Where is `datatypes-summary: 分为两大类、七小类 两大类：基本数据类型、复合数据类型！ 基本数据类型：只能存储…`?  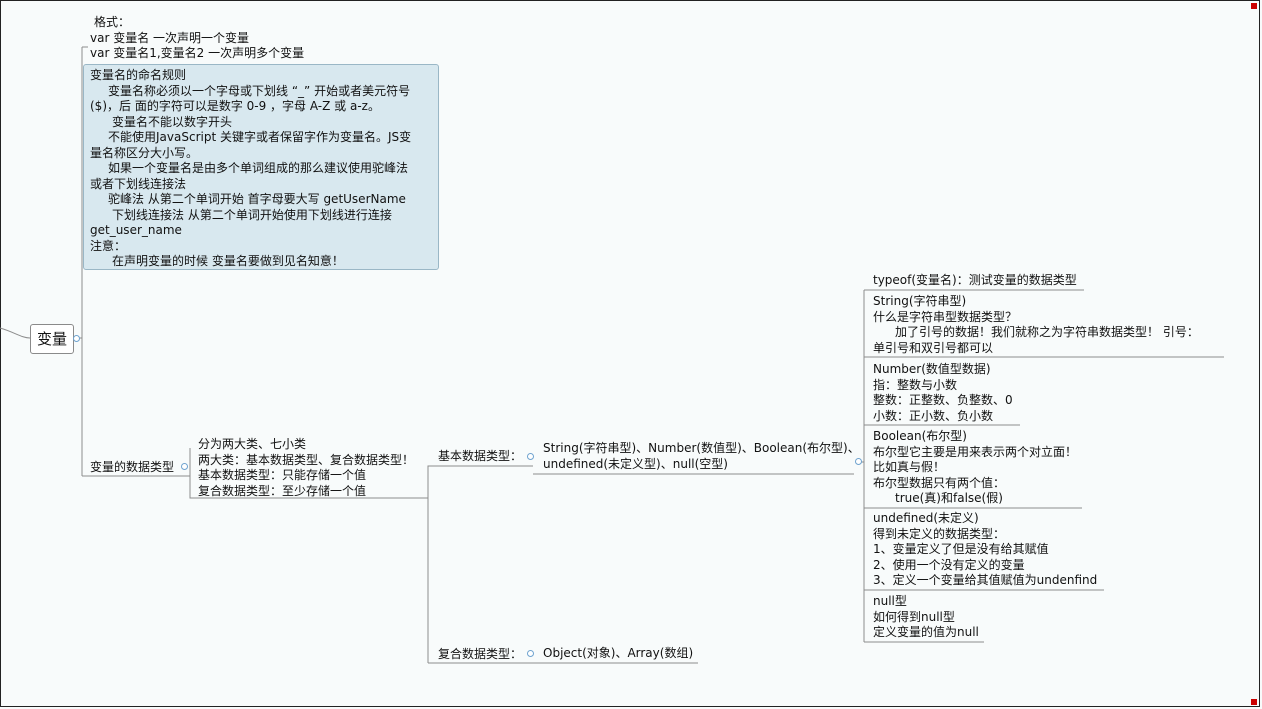 datatypes-summary: 分为两大类、七小类 两大类：基本数据类型、复合数据类型！ 基本数据类型：只能存储… is located at coordinates (306, 468).